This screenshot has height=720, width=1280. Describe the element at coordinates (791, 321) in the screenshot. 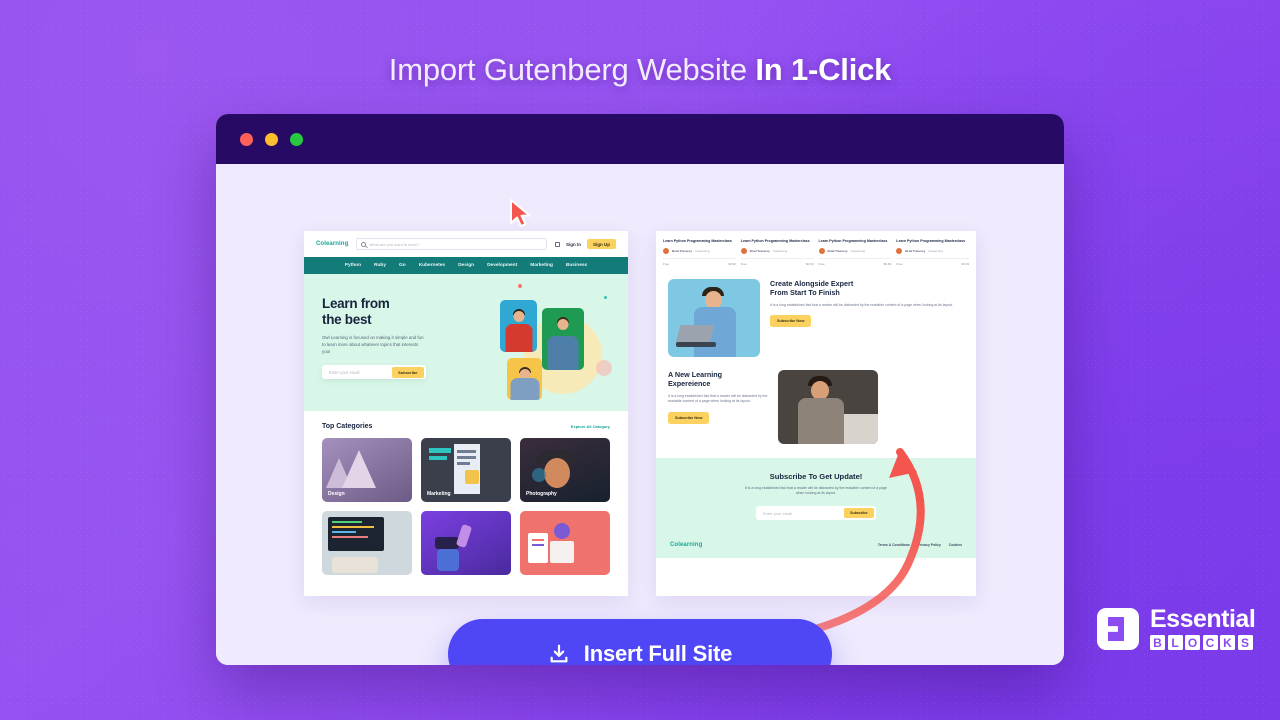

I see `expert-subscribe-button: Subscribe Now` at that location.